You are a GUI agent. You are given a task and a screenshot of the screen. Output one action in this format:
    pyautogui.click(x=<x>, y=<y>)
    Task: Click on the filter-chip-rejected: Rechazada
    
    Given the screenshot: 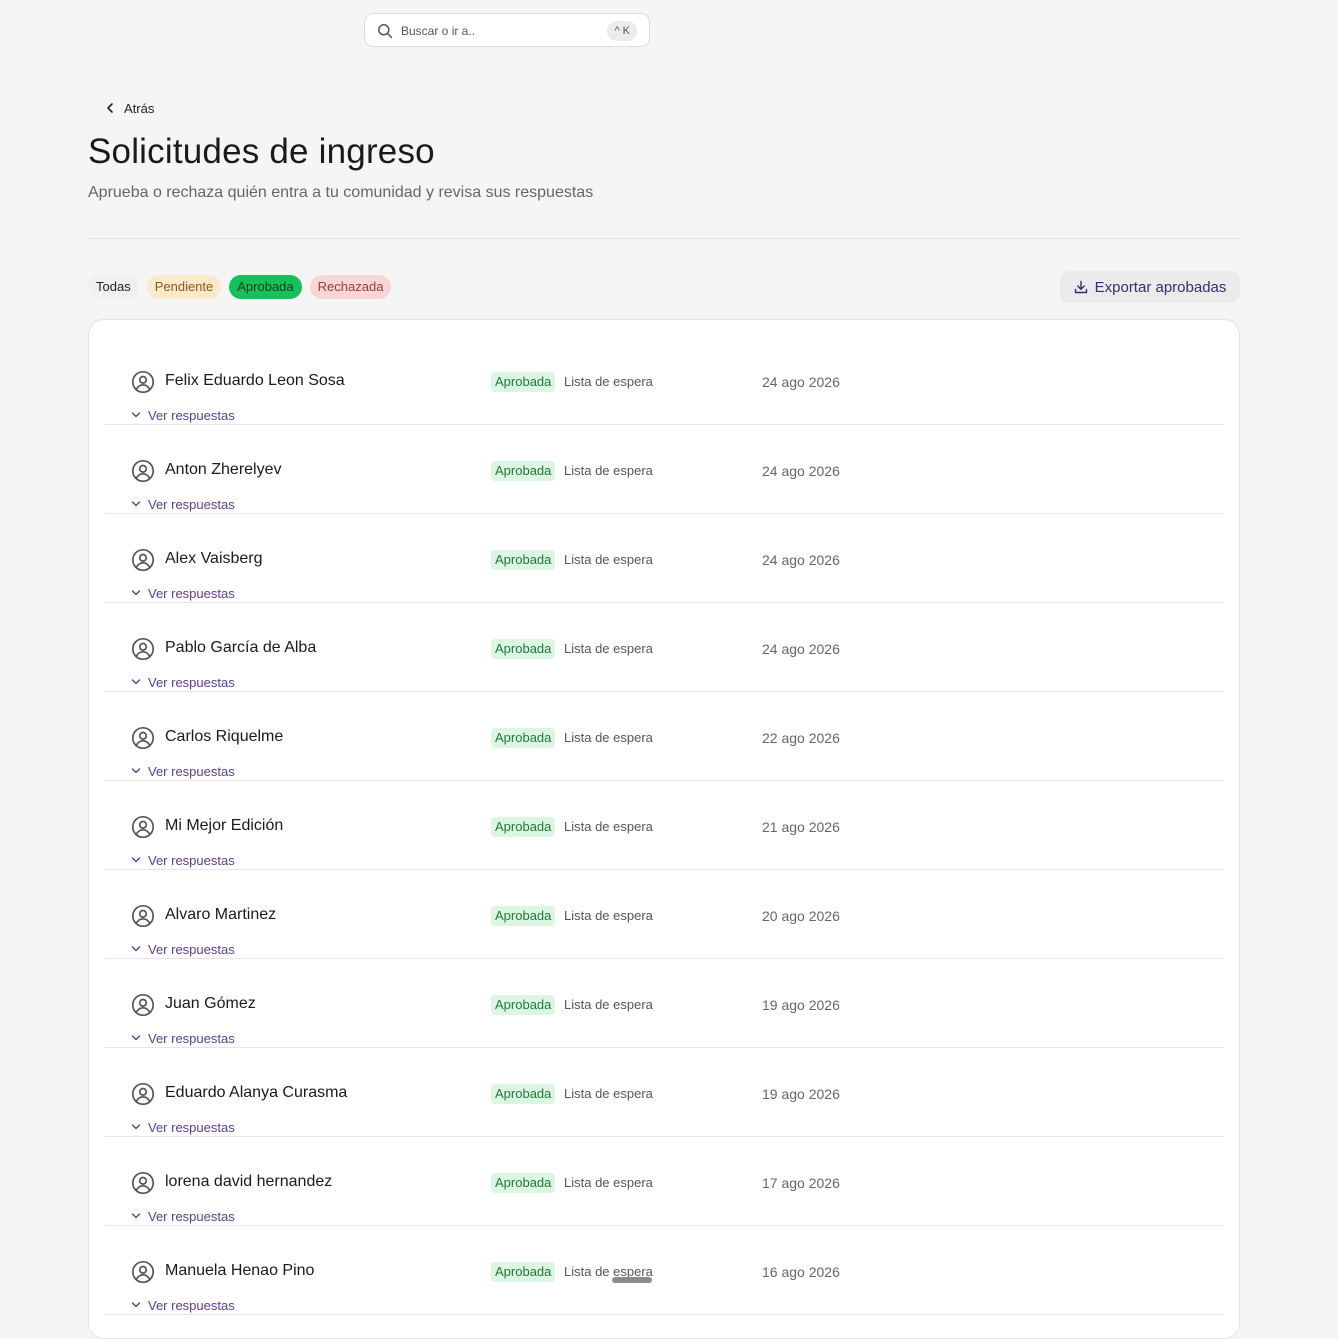 What is the action you would take?
    pyautogui.click(x=350, y=287)
    